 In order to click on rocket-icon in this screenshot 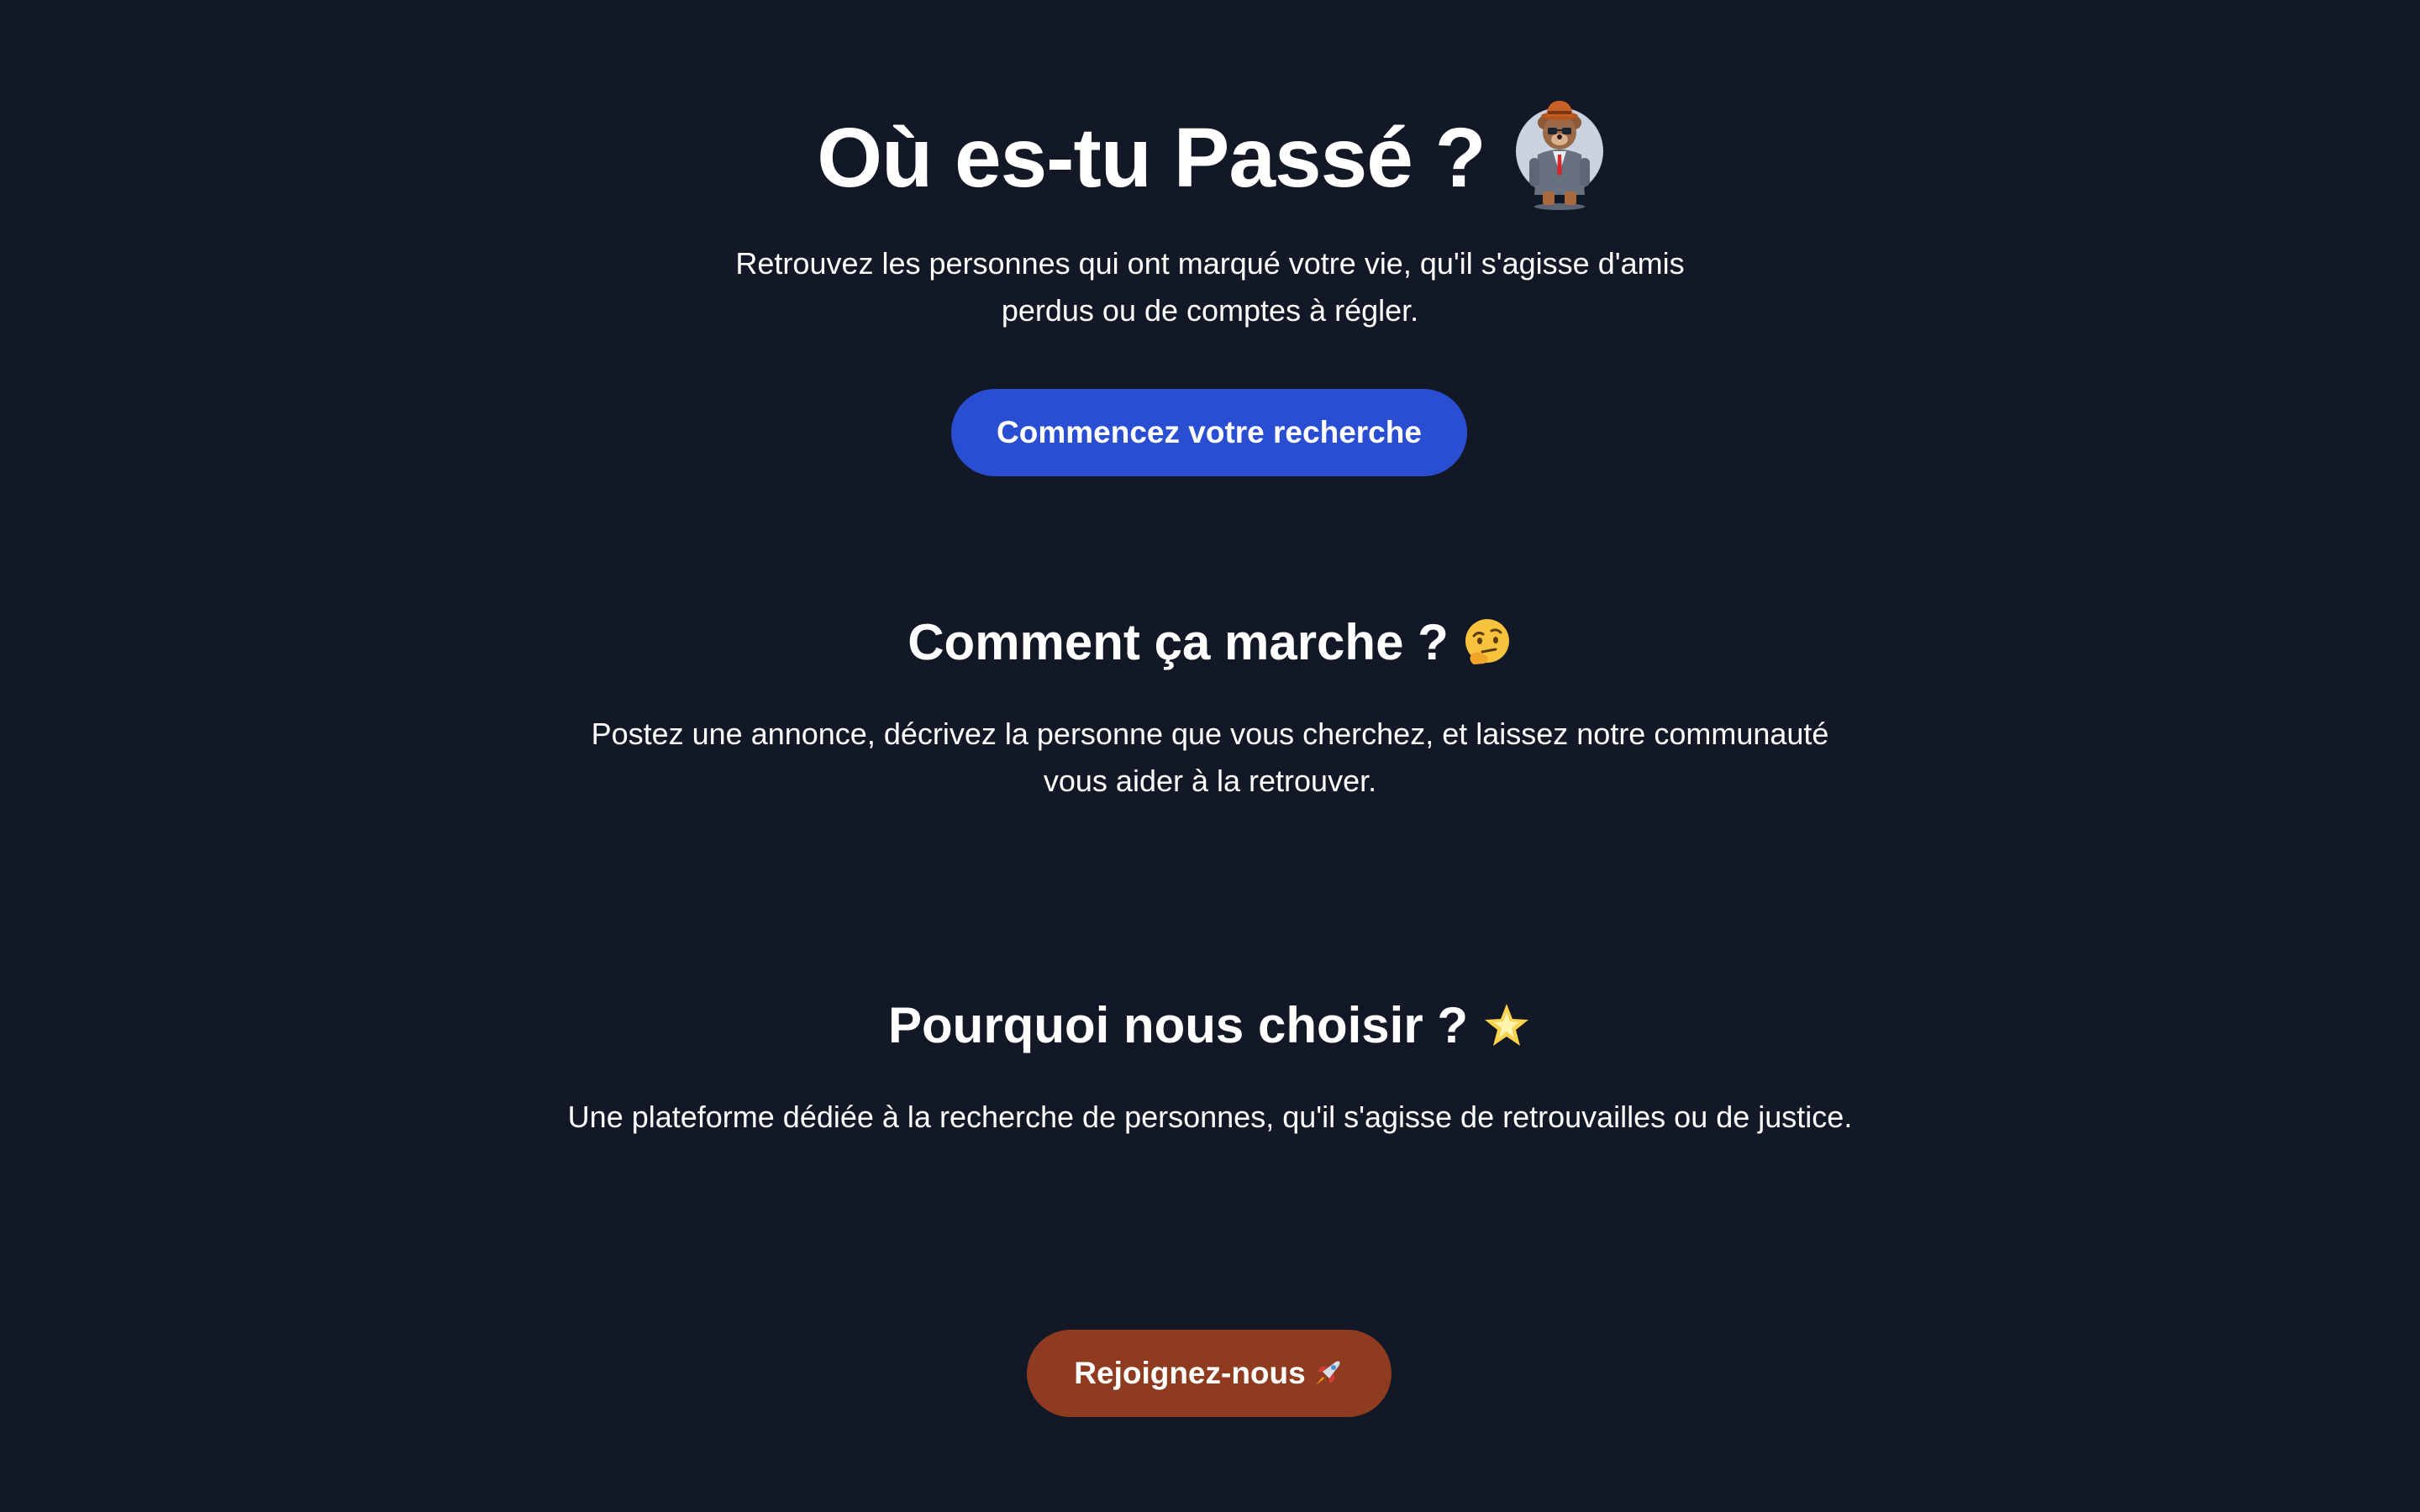, I will do `click(1327, 1373)`.